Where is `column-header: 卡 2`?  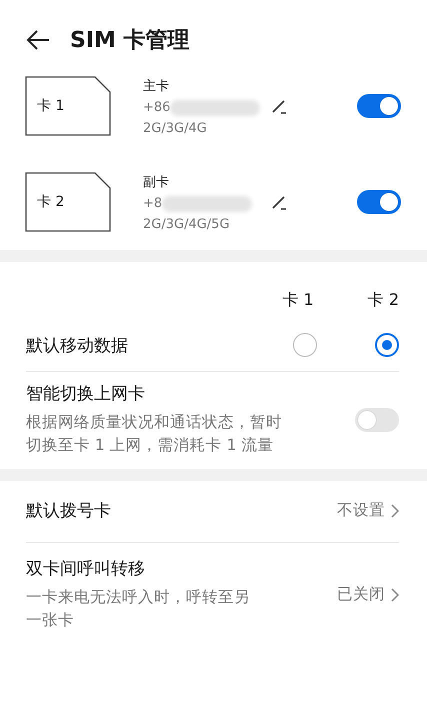 column-header: 卡 2 is located at coordinates (383, 300).